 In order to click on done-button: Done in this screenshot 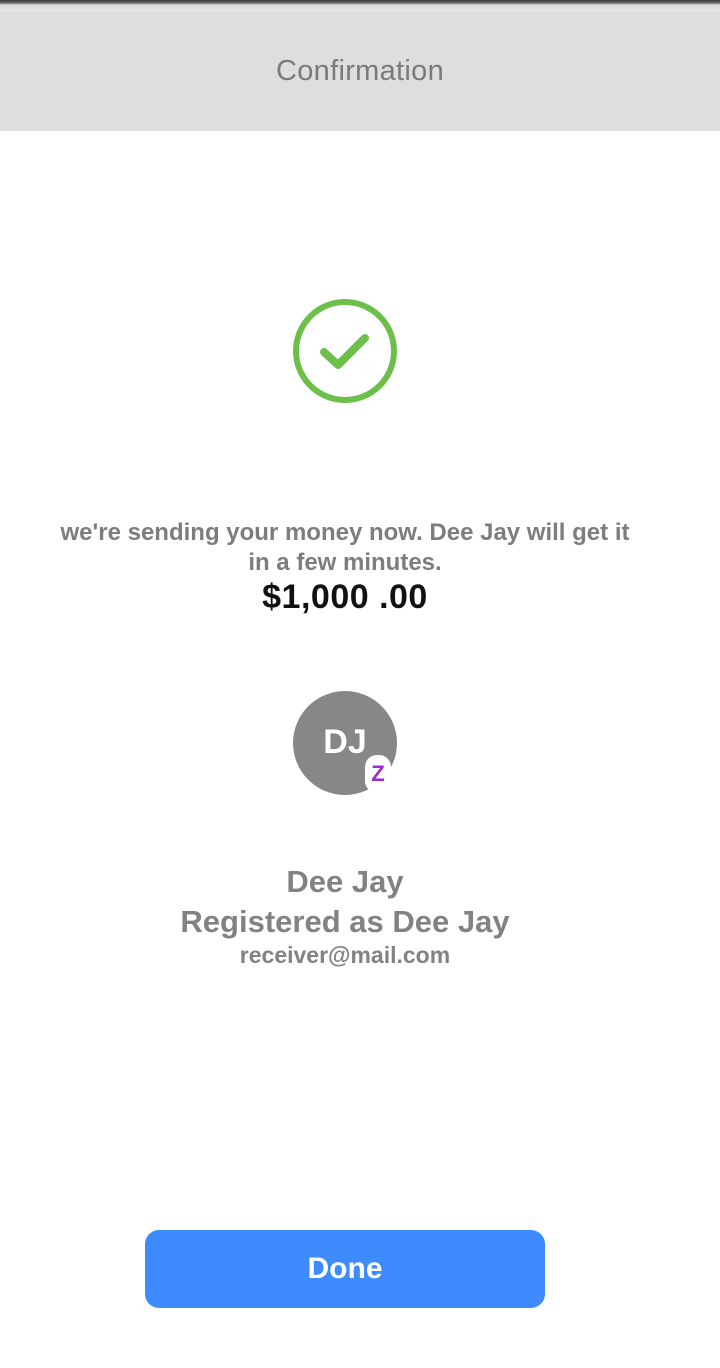, I will do `click(345, 1269)`.